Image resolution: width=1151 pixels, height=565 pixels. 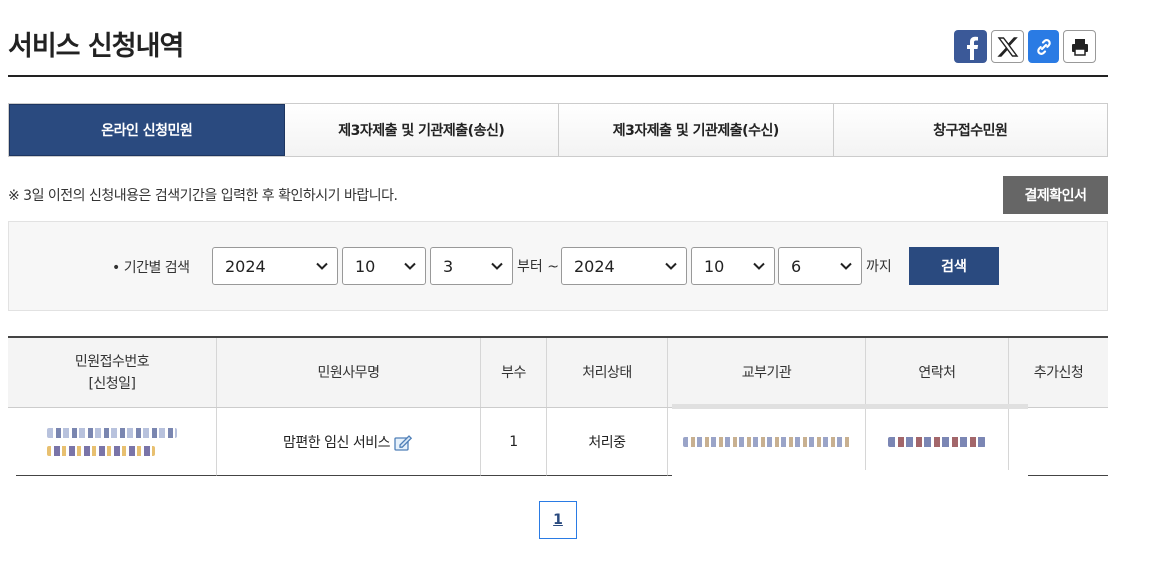 What do you see at coordinates (245, 266) in the screenshot?
I see `from-year-value: 2024` at bounding box center [245, 266].